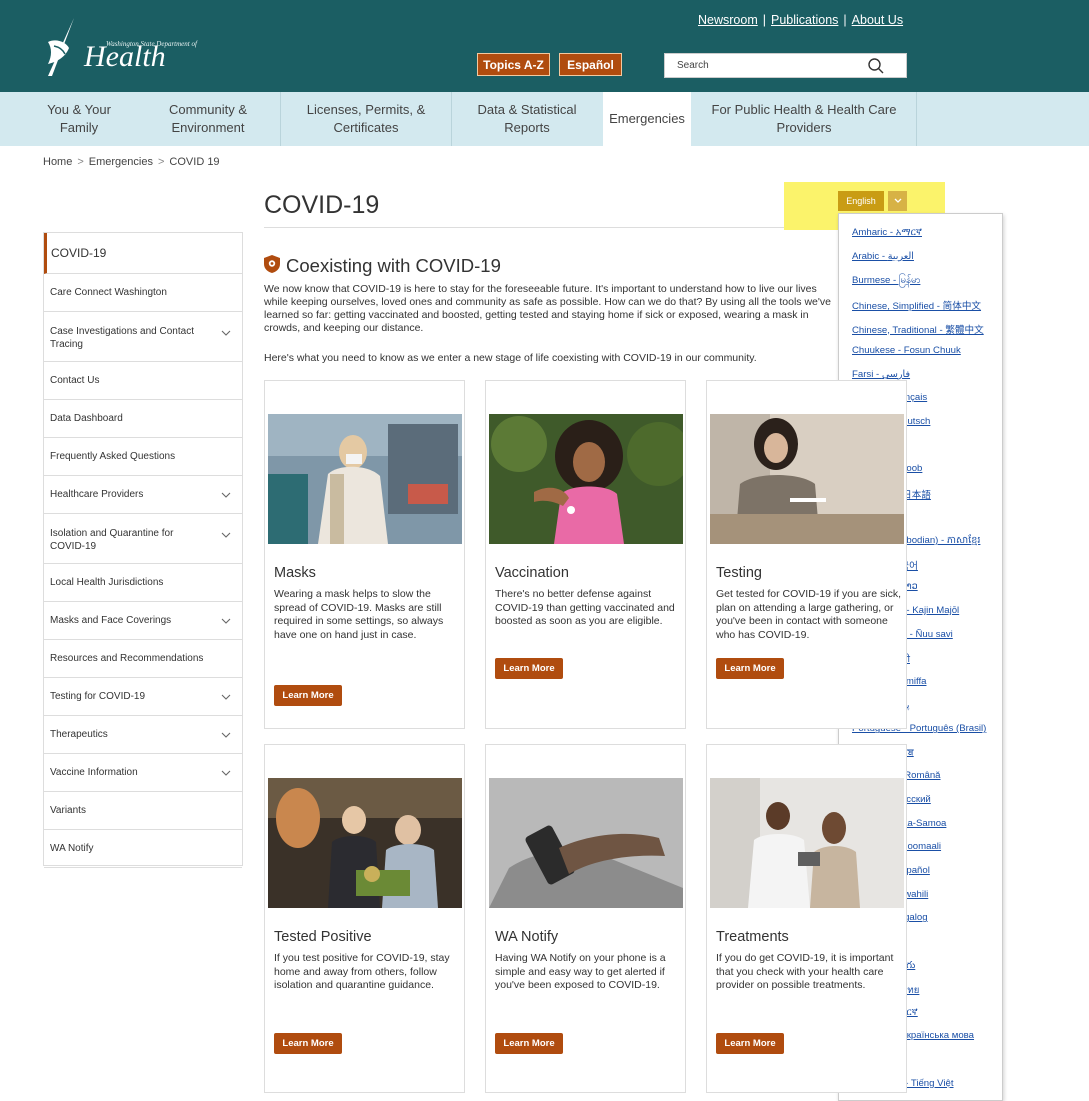  I want to click on sidebar-item: Testing for COVID-19, so click(143, 697).